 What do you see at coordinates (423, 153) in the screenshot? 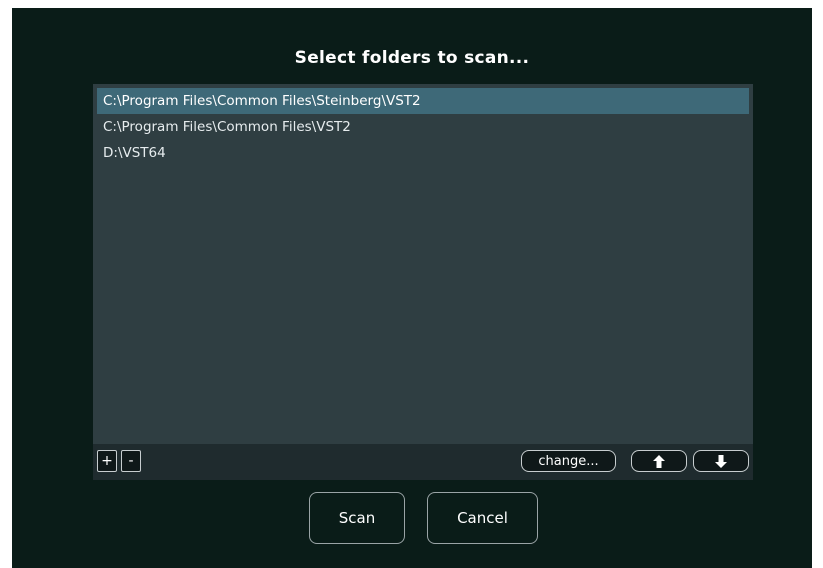
I see `folder-item: D:\VST64` at bounding box center [423, 153].